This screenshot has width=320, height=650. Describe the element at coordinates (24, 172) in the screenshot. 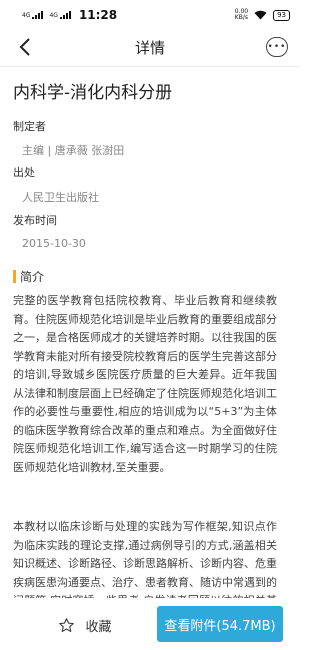

I see `publisher-label: 出处` at that location.